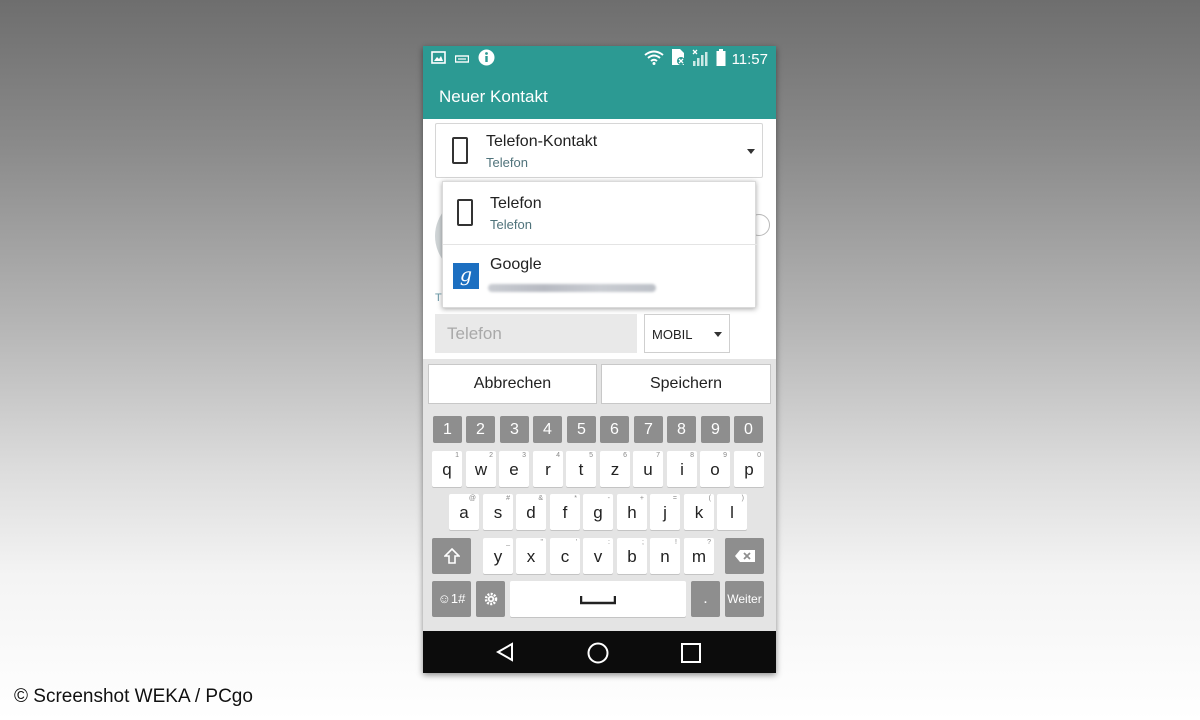 The image size is (1200, 720). Describe the element at coordinates (682, 469) in the screenshot. I see `key-i: 8i` at that location.